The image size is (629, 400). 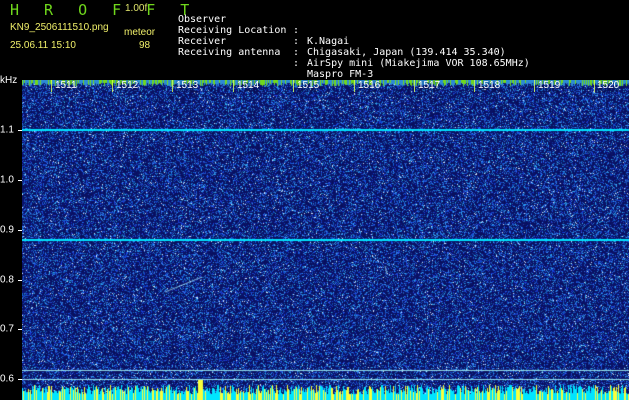 I want to click on observer-row: Observer : K.Nagai, so click(x=393, y=25).